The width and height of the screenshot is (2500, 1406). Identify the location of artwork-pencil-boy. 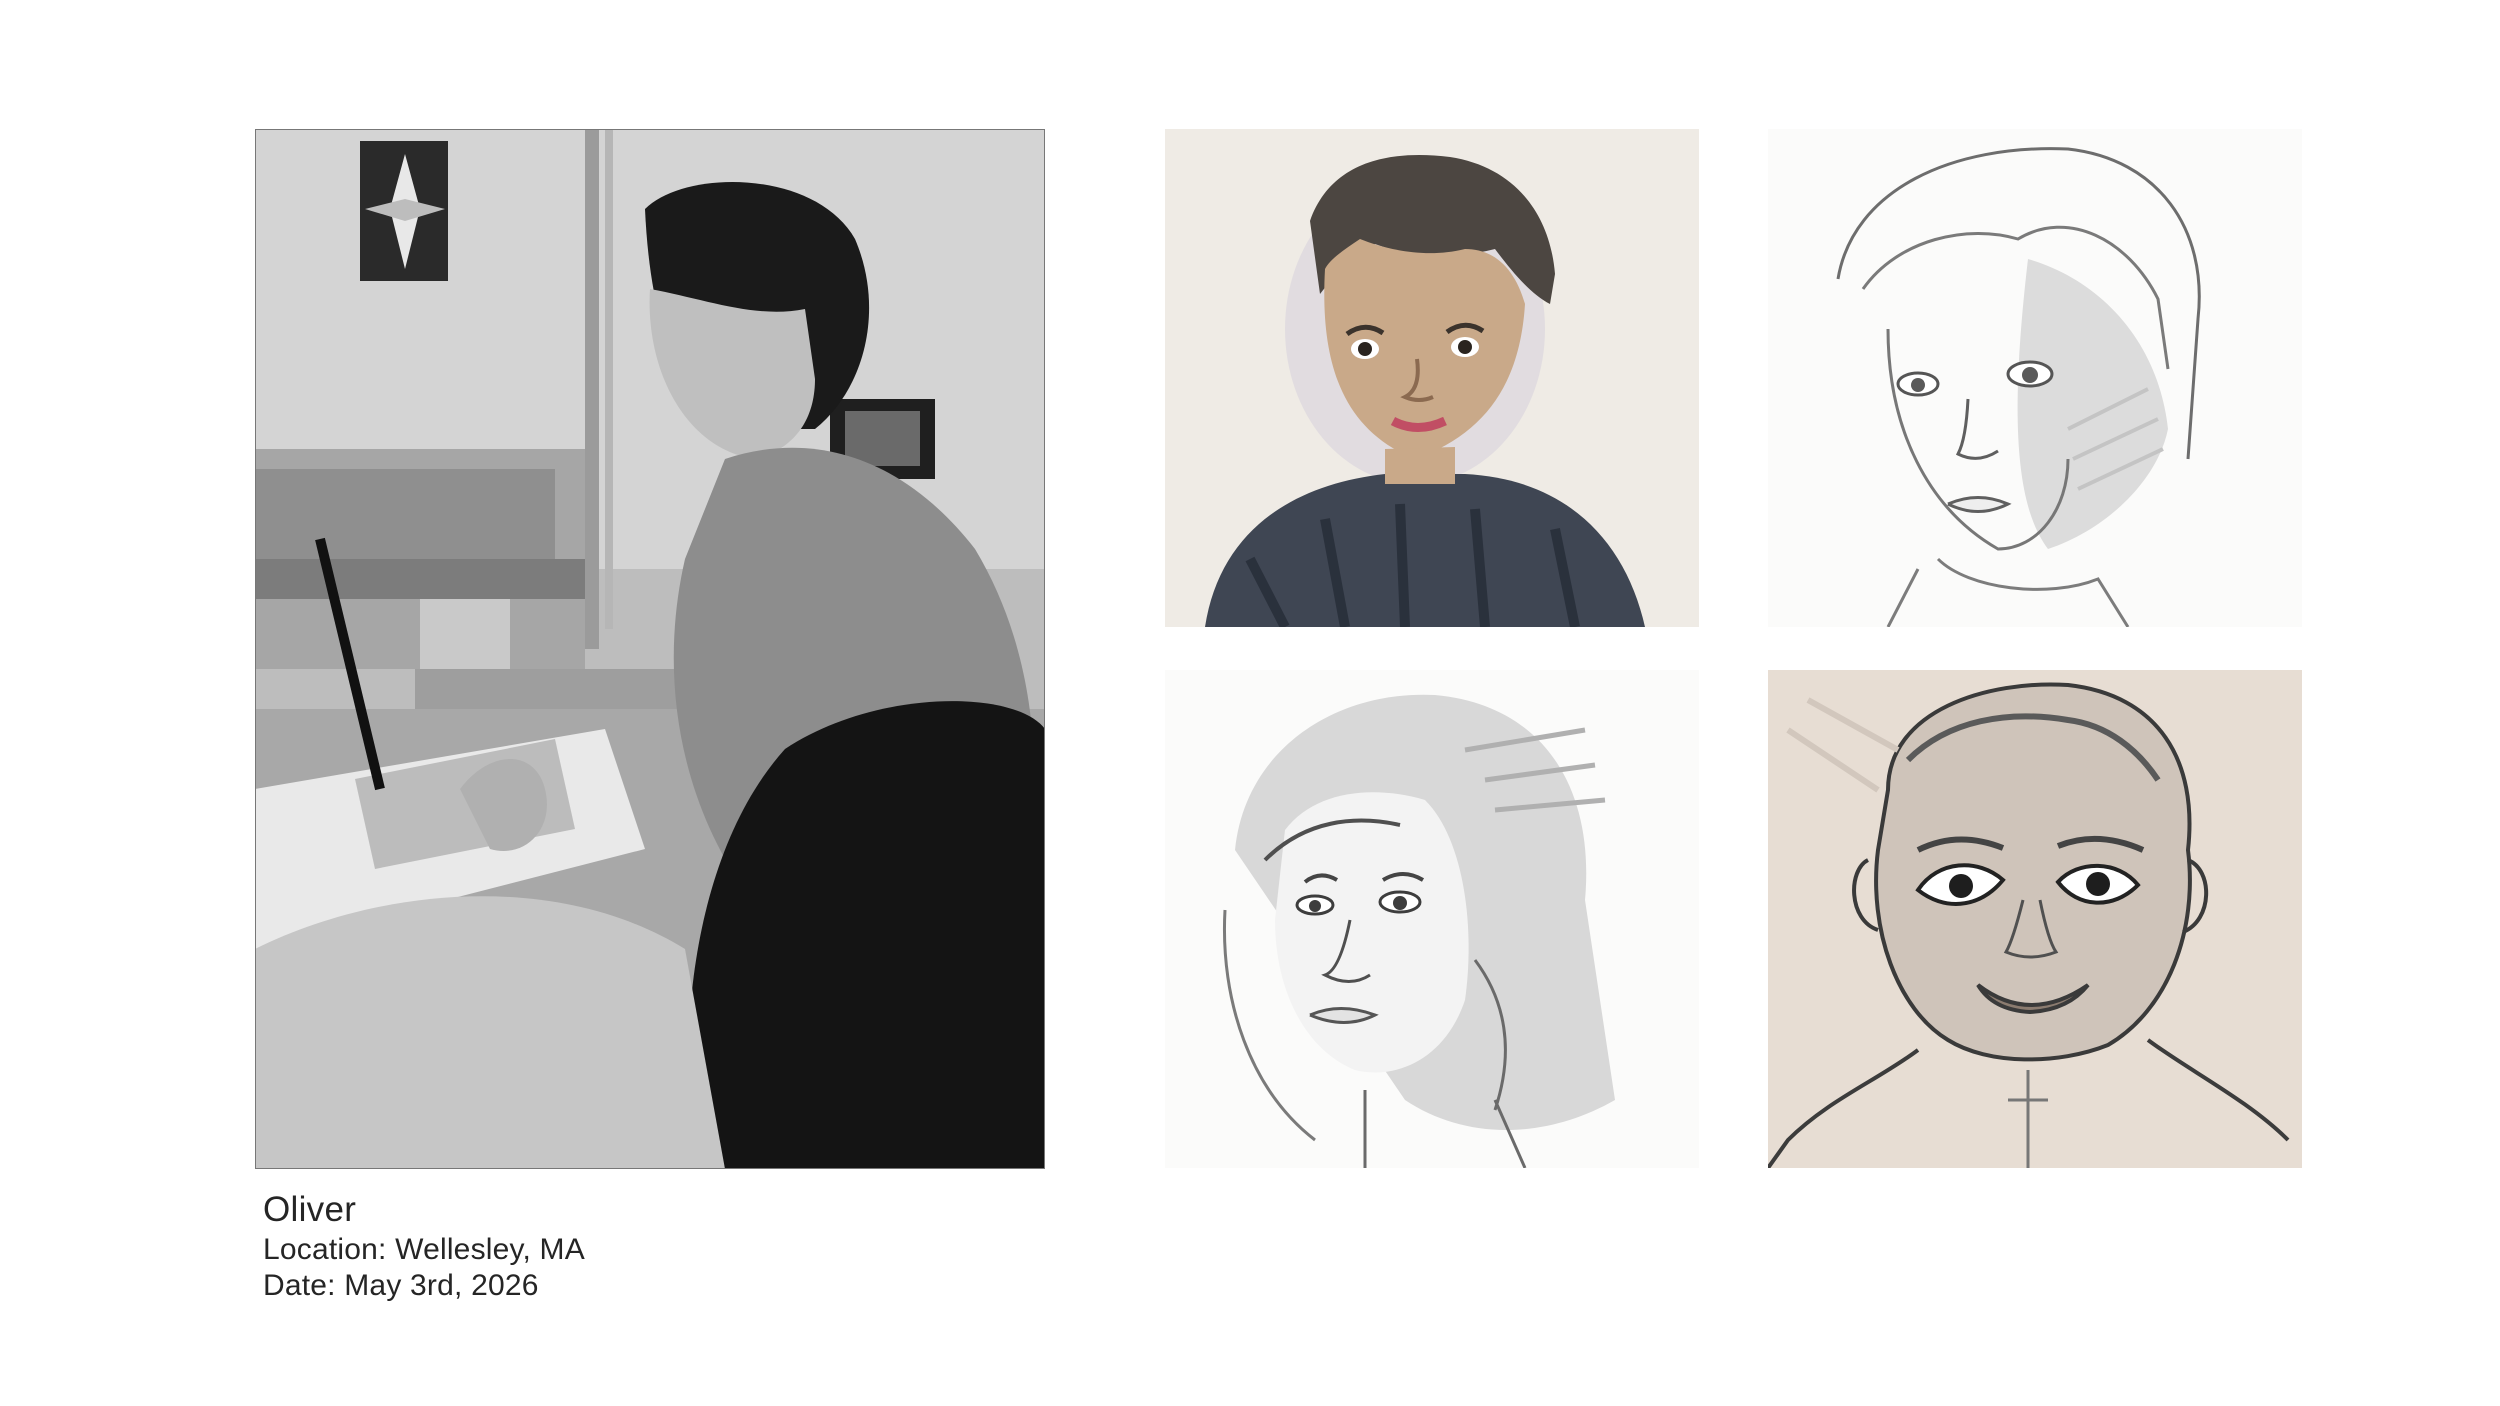
(2035, 378).